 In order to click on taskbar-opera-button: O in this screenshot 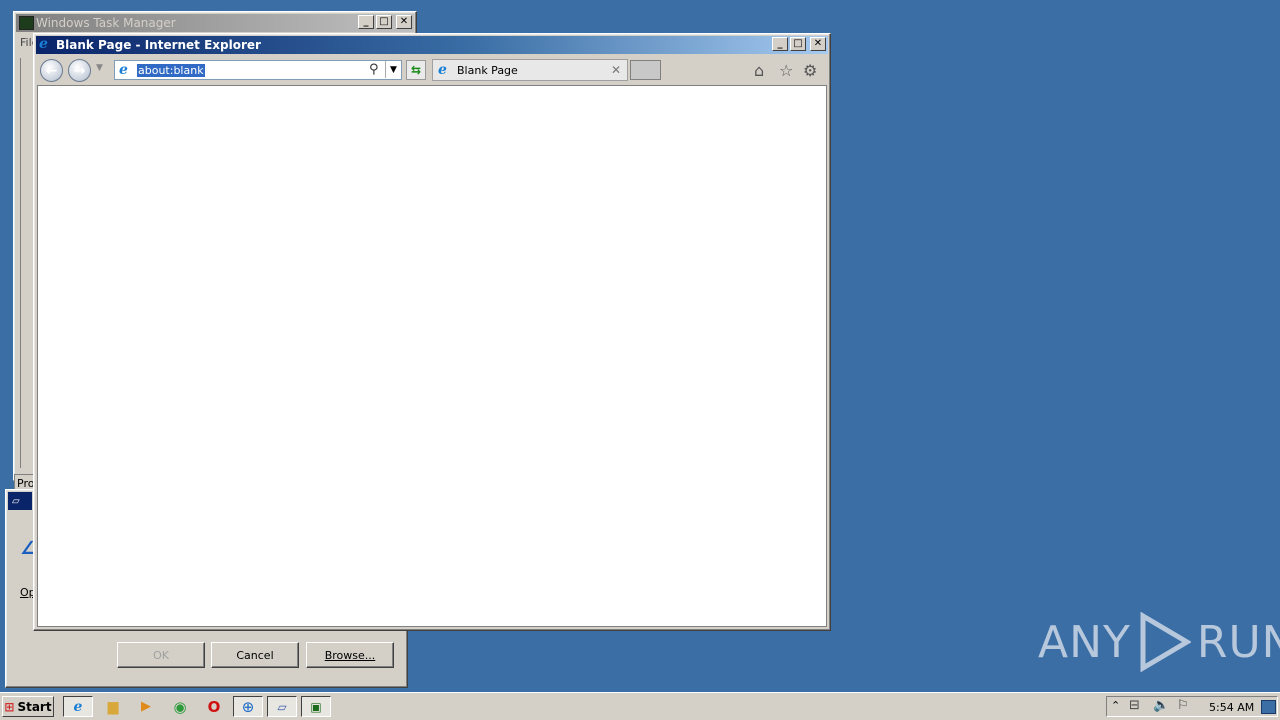, I will do `click(214, 706)`.